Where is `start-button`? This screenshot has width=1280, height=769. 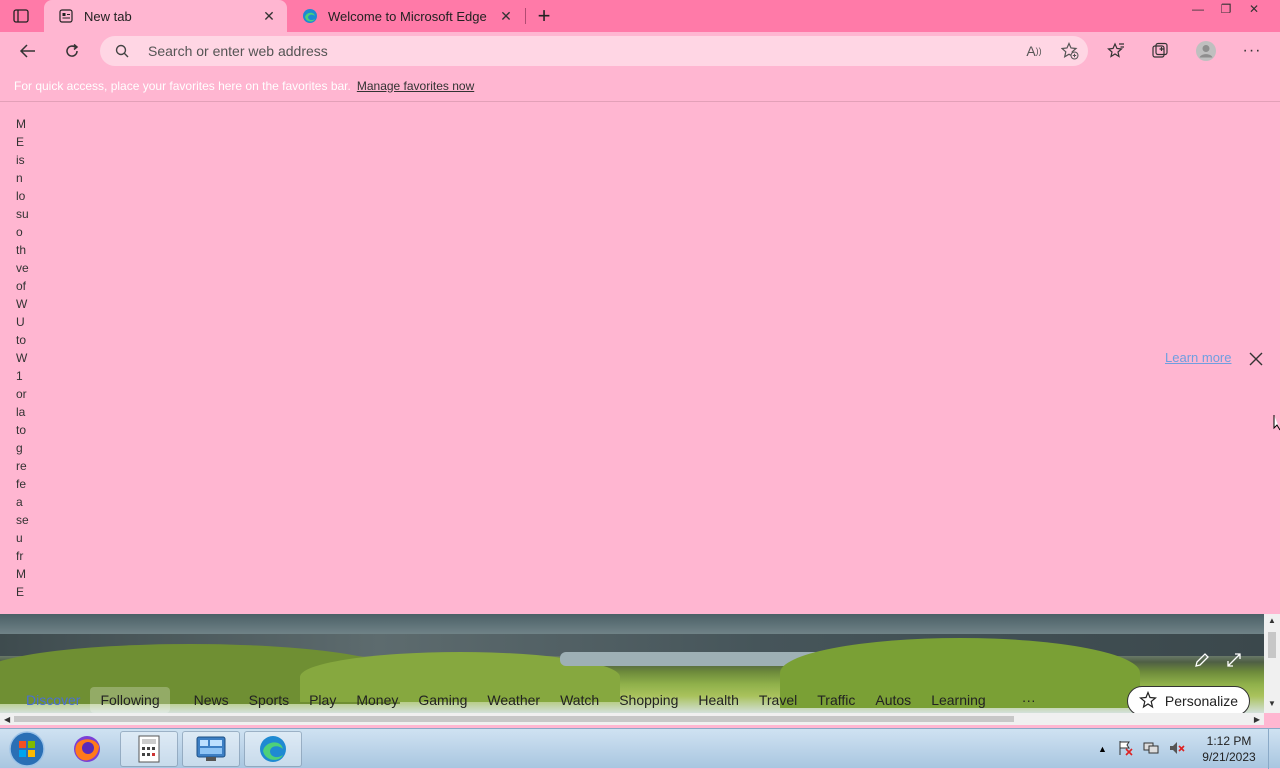
start-button is located at coordinates (27, 749).